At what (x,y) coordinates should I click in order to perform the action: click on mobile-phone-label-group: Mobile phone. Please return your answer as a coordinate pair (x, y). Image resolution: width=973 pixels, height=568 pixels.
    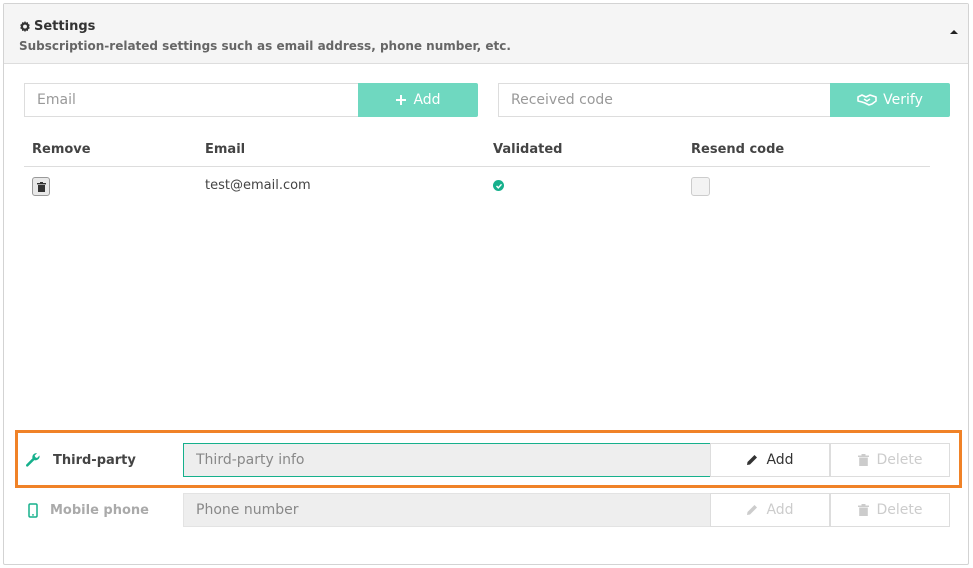
    Looking at the image, I should click on (88, 510).